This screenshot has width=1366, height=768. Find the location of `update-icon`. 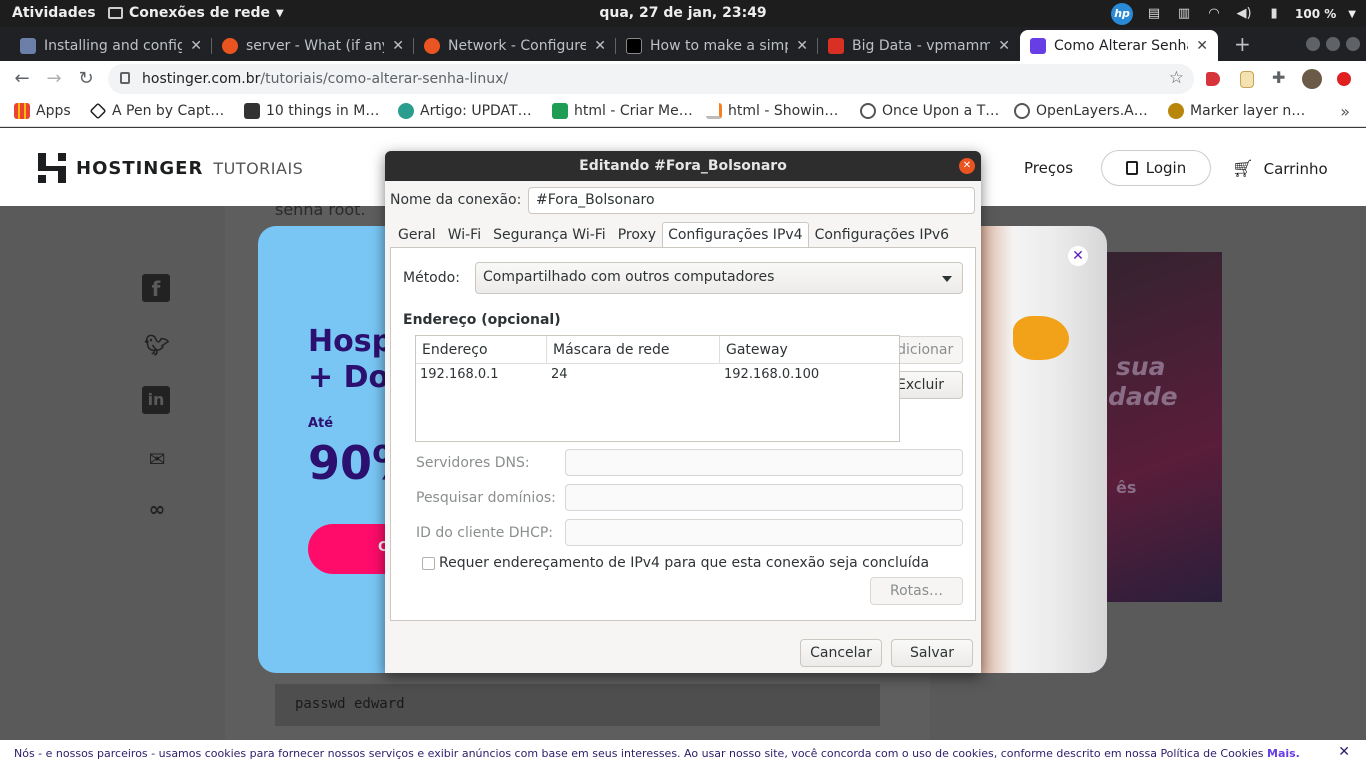

update-icon is located at coordinates (1344, 79).